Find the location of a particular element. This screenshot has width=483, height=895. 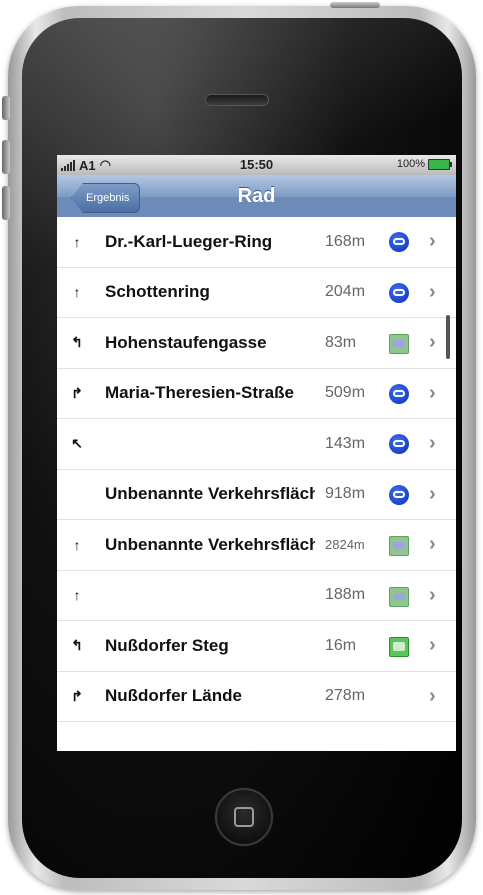

home-button is located at coordinates (244, 817).